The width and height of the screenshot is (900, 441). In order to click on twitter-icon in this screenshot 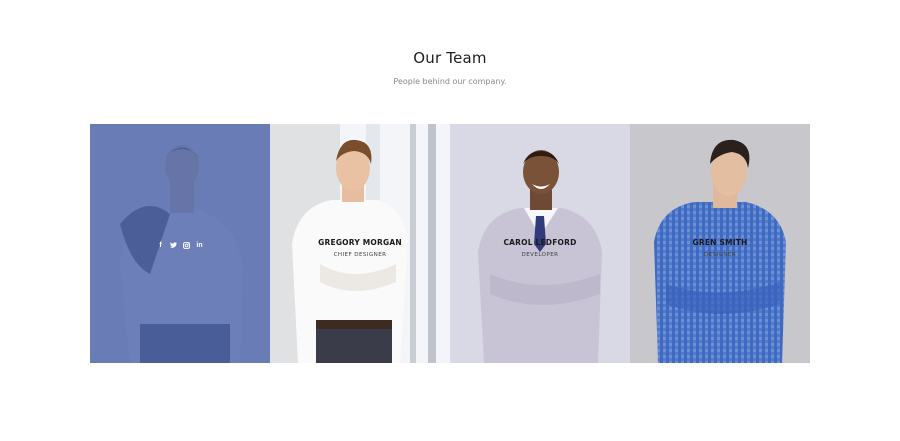, I will do `click(173, 245)`.